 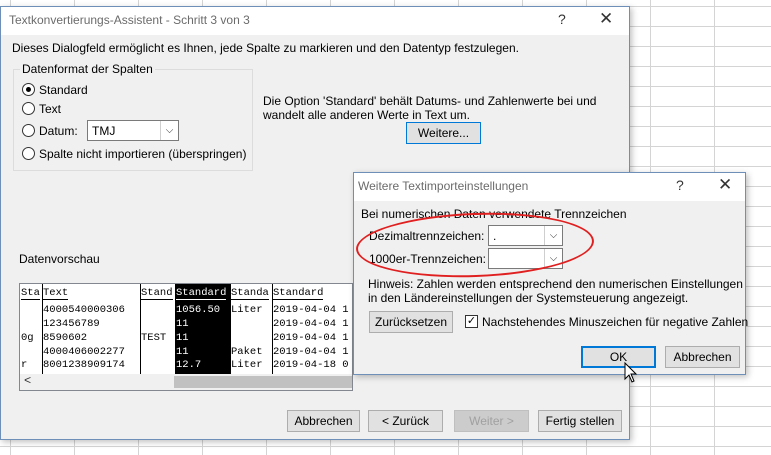 What do you see at coordinates (65, 338) in the screenshot?
I see `preview-cell: 8590602` at bounding box center [65, 338].